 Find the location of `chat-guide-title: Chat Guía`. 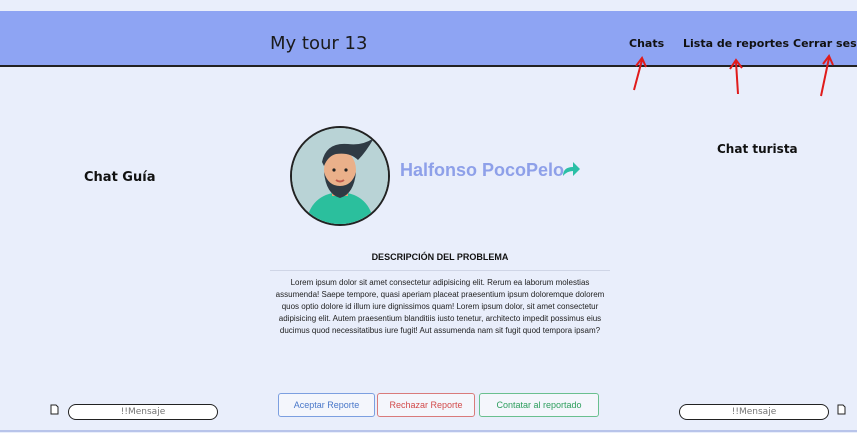

chat-guide-title: Chat Guía is located at coordinates (120, 177).